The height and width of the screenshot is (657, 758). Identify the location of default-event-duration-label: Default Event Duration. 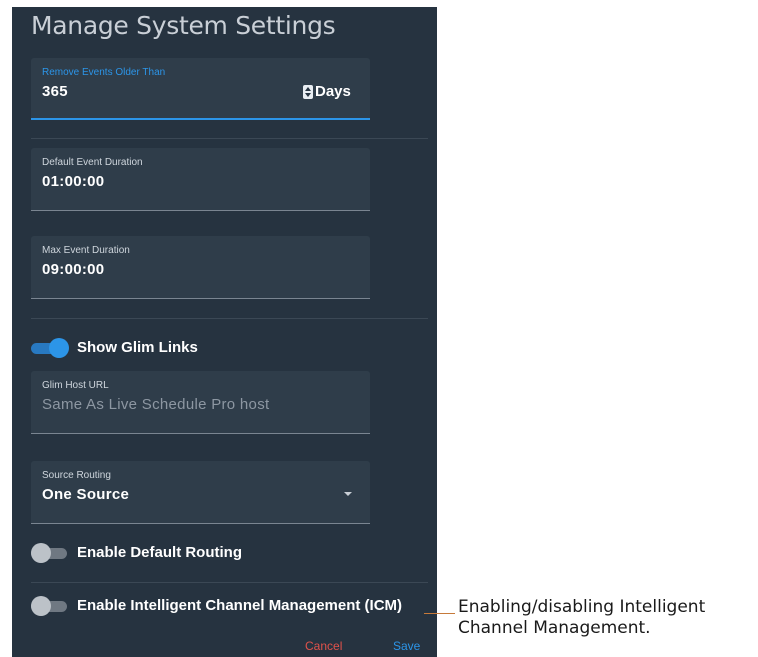
(92, 162).